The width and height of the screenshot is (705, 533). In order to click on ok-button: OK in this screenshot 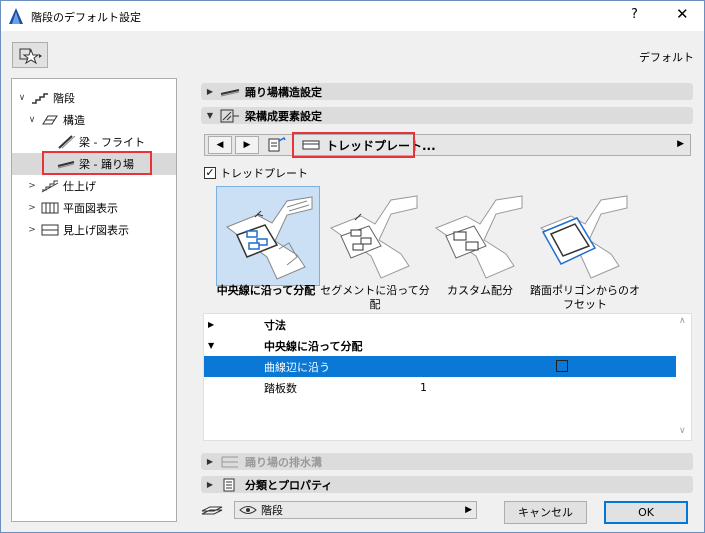, I will do `click(646, 512)`.